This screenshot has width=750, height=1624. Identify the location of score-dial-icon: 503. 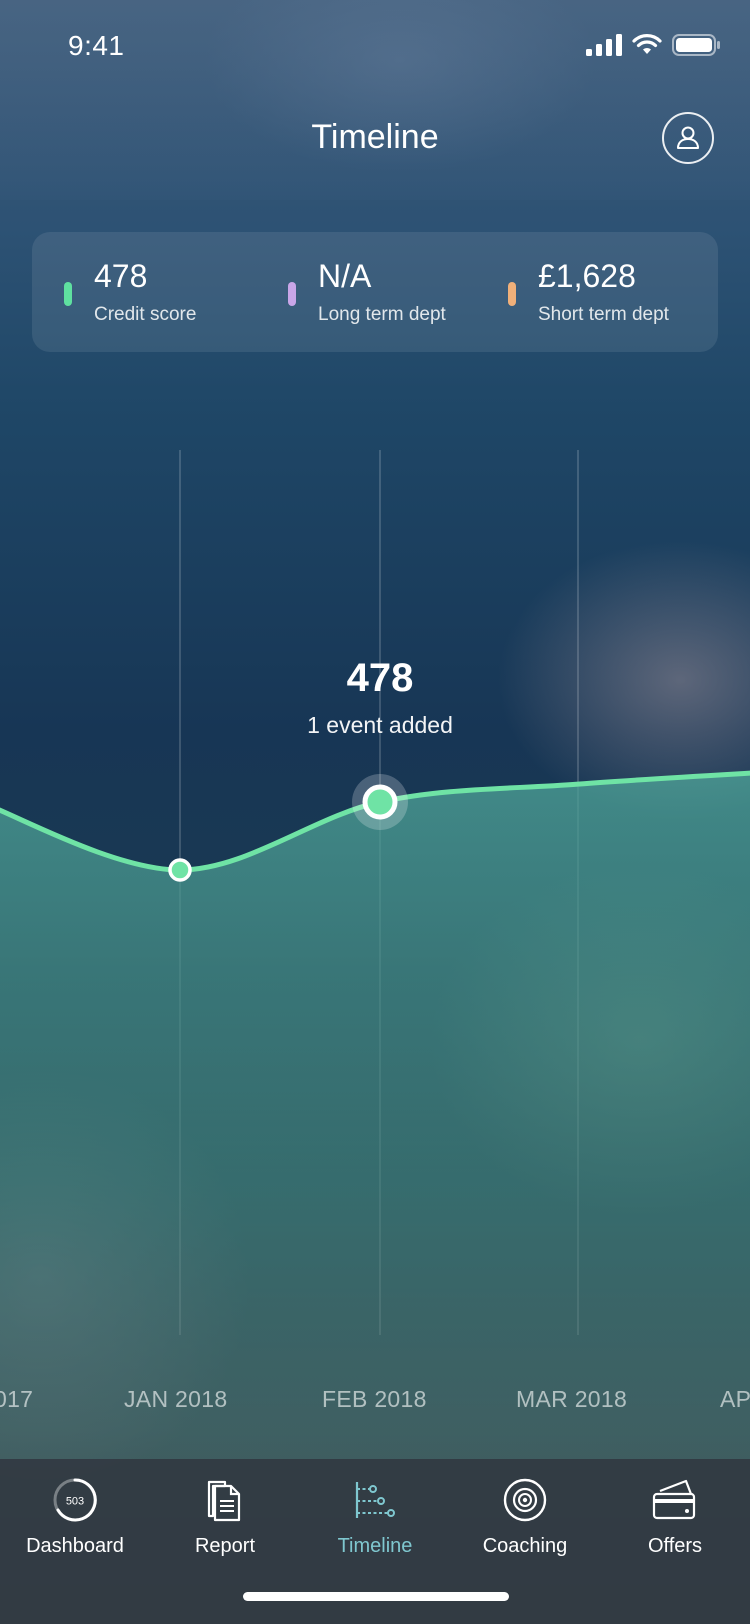
(75, 1500).